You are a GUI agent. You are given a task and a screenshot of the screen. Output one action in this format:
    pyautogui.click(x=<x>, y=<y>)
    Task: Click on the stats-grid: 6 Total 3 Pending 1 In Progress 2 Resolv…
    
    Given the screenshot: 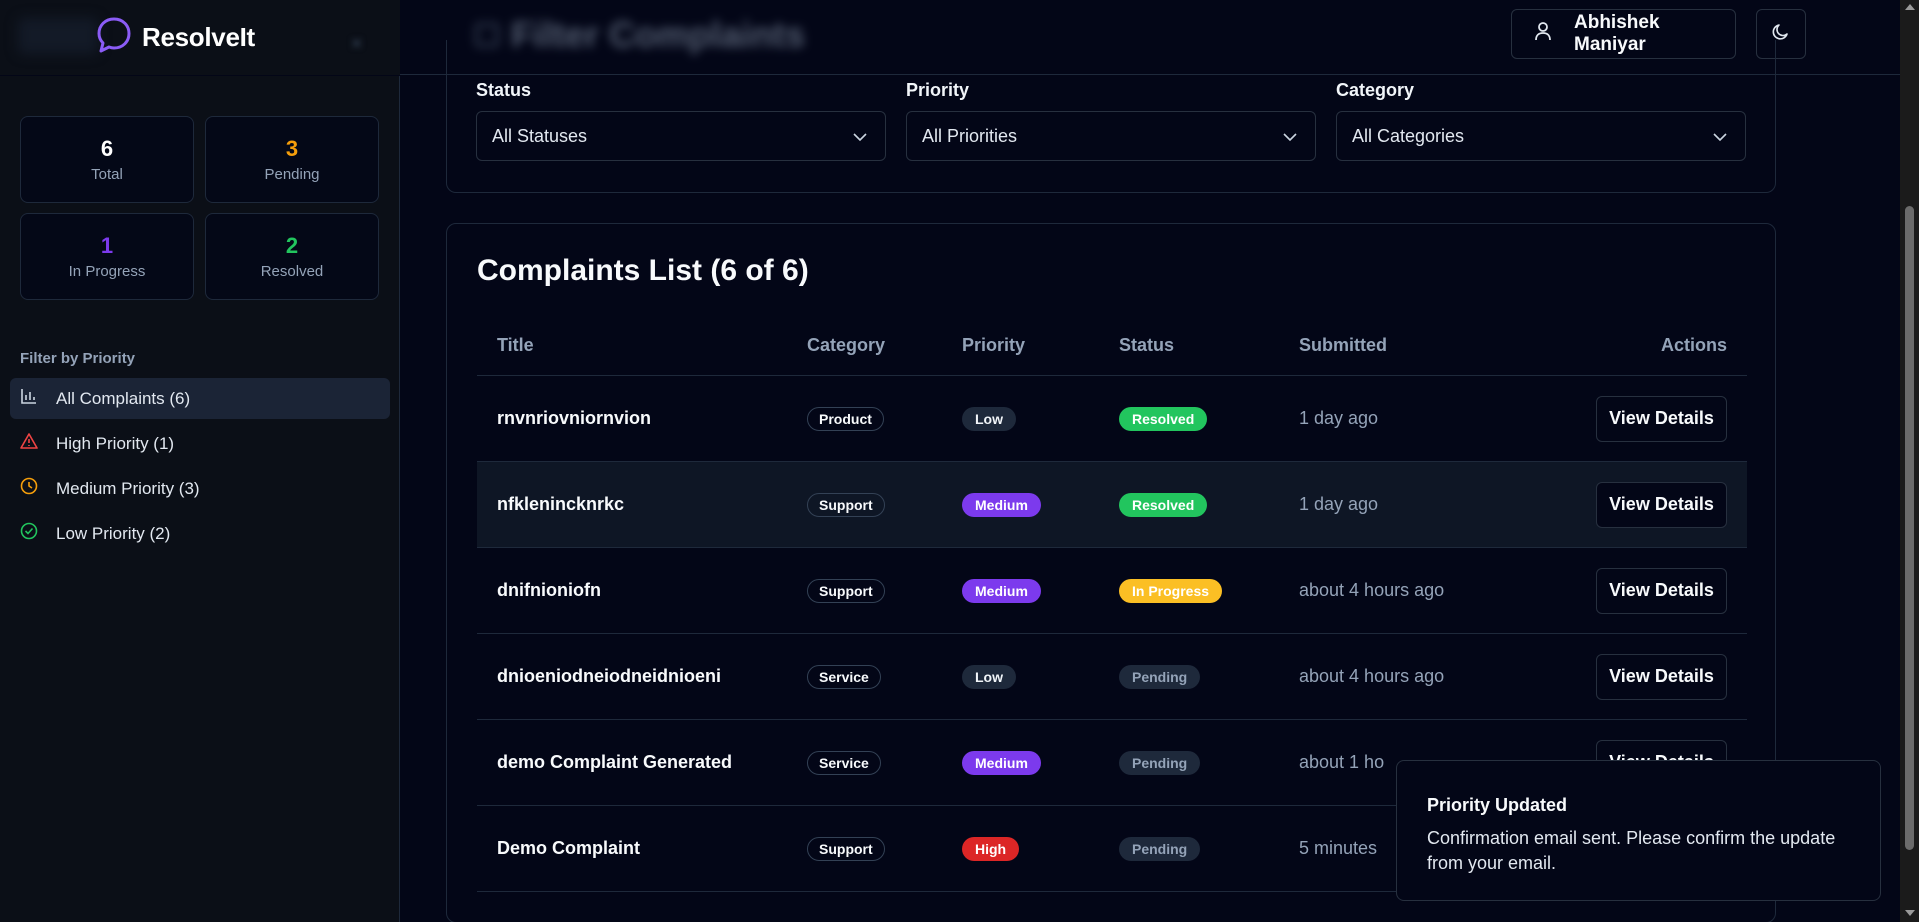 What is the action you would take?
    pyautogui.click(x=199, y=208)
    